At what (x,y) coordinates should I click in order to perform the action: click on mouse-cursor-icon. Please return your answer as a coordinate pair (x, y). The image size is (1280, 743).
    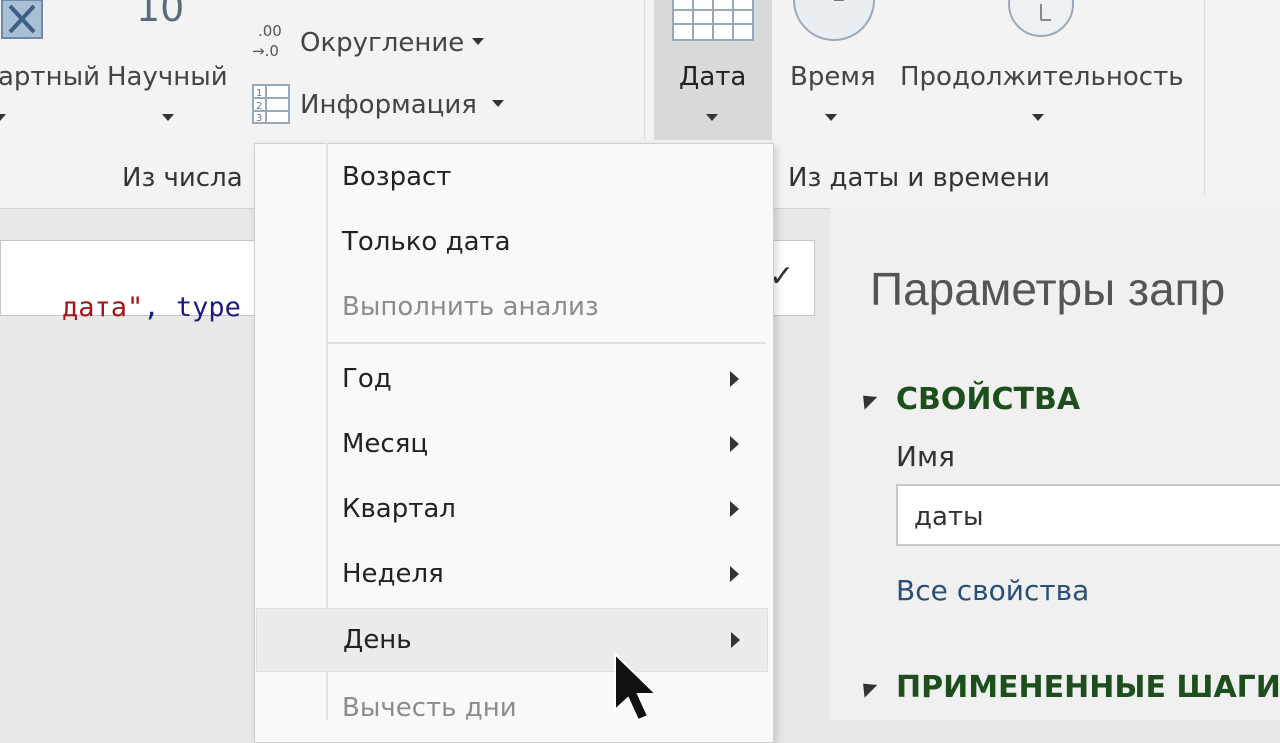
    Looking at the image, I should click on (640, 686).